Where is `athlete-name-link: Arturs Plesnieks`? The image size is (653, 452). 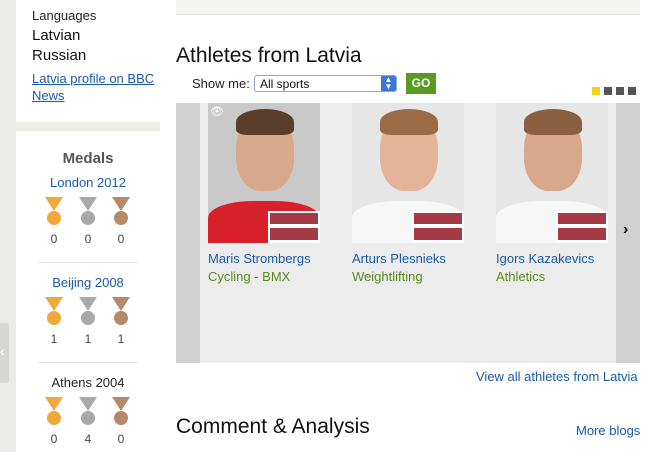
athlete-name-link: Arturs Plesnieks is located at coordinates (399, 258).